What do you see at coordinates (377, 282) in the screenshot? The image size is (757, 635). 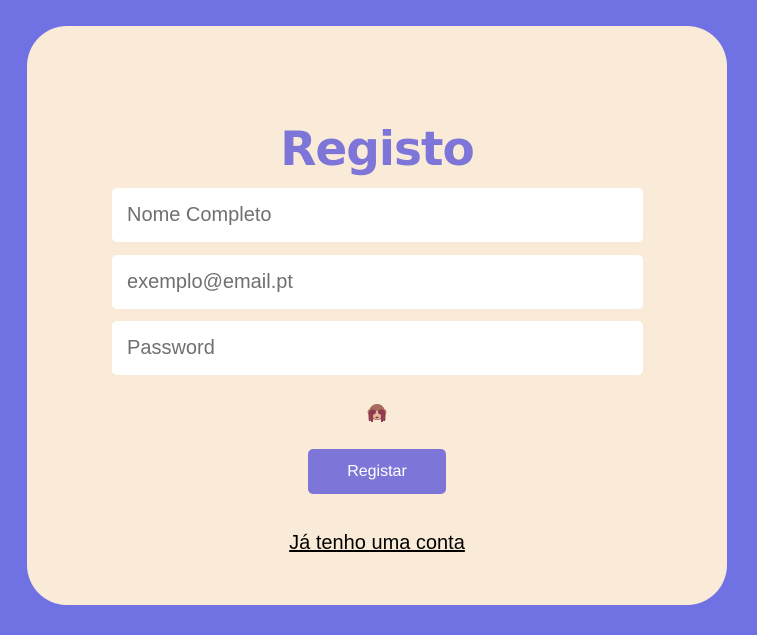 I see `email-input` at bounding box center [377, 282].